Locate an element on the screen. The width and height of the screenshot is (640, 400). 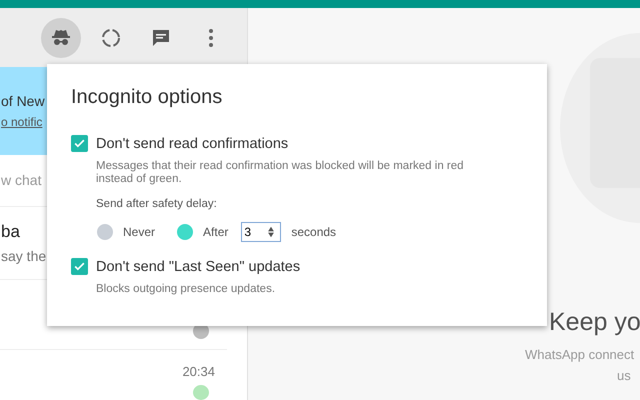
option-description: Messages that their read confirmation was blocked will be marked in red instead of green. is located at coordinates (280, 173).